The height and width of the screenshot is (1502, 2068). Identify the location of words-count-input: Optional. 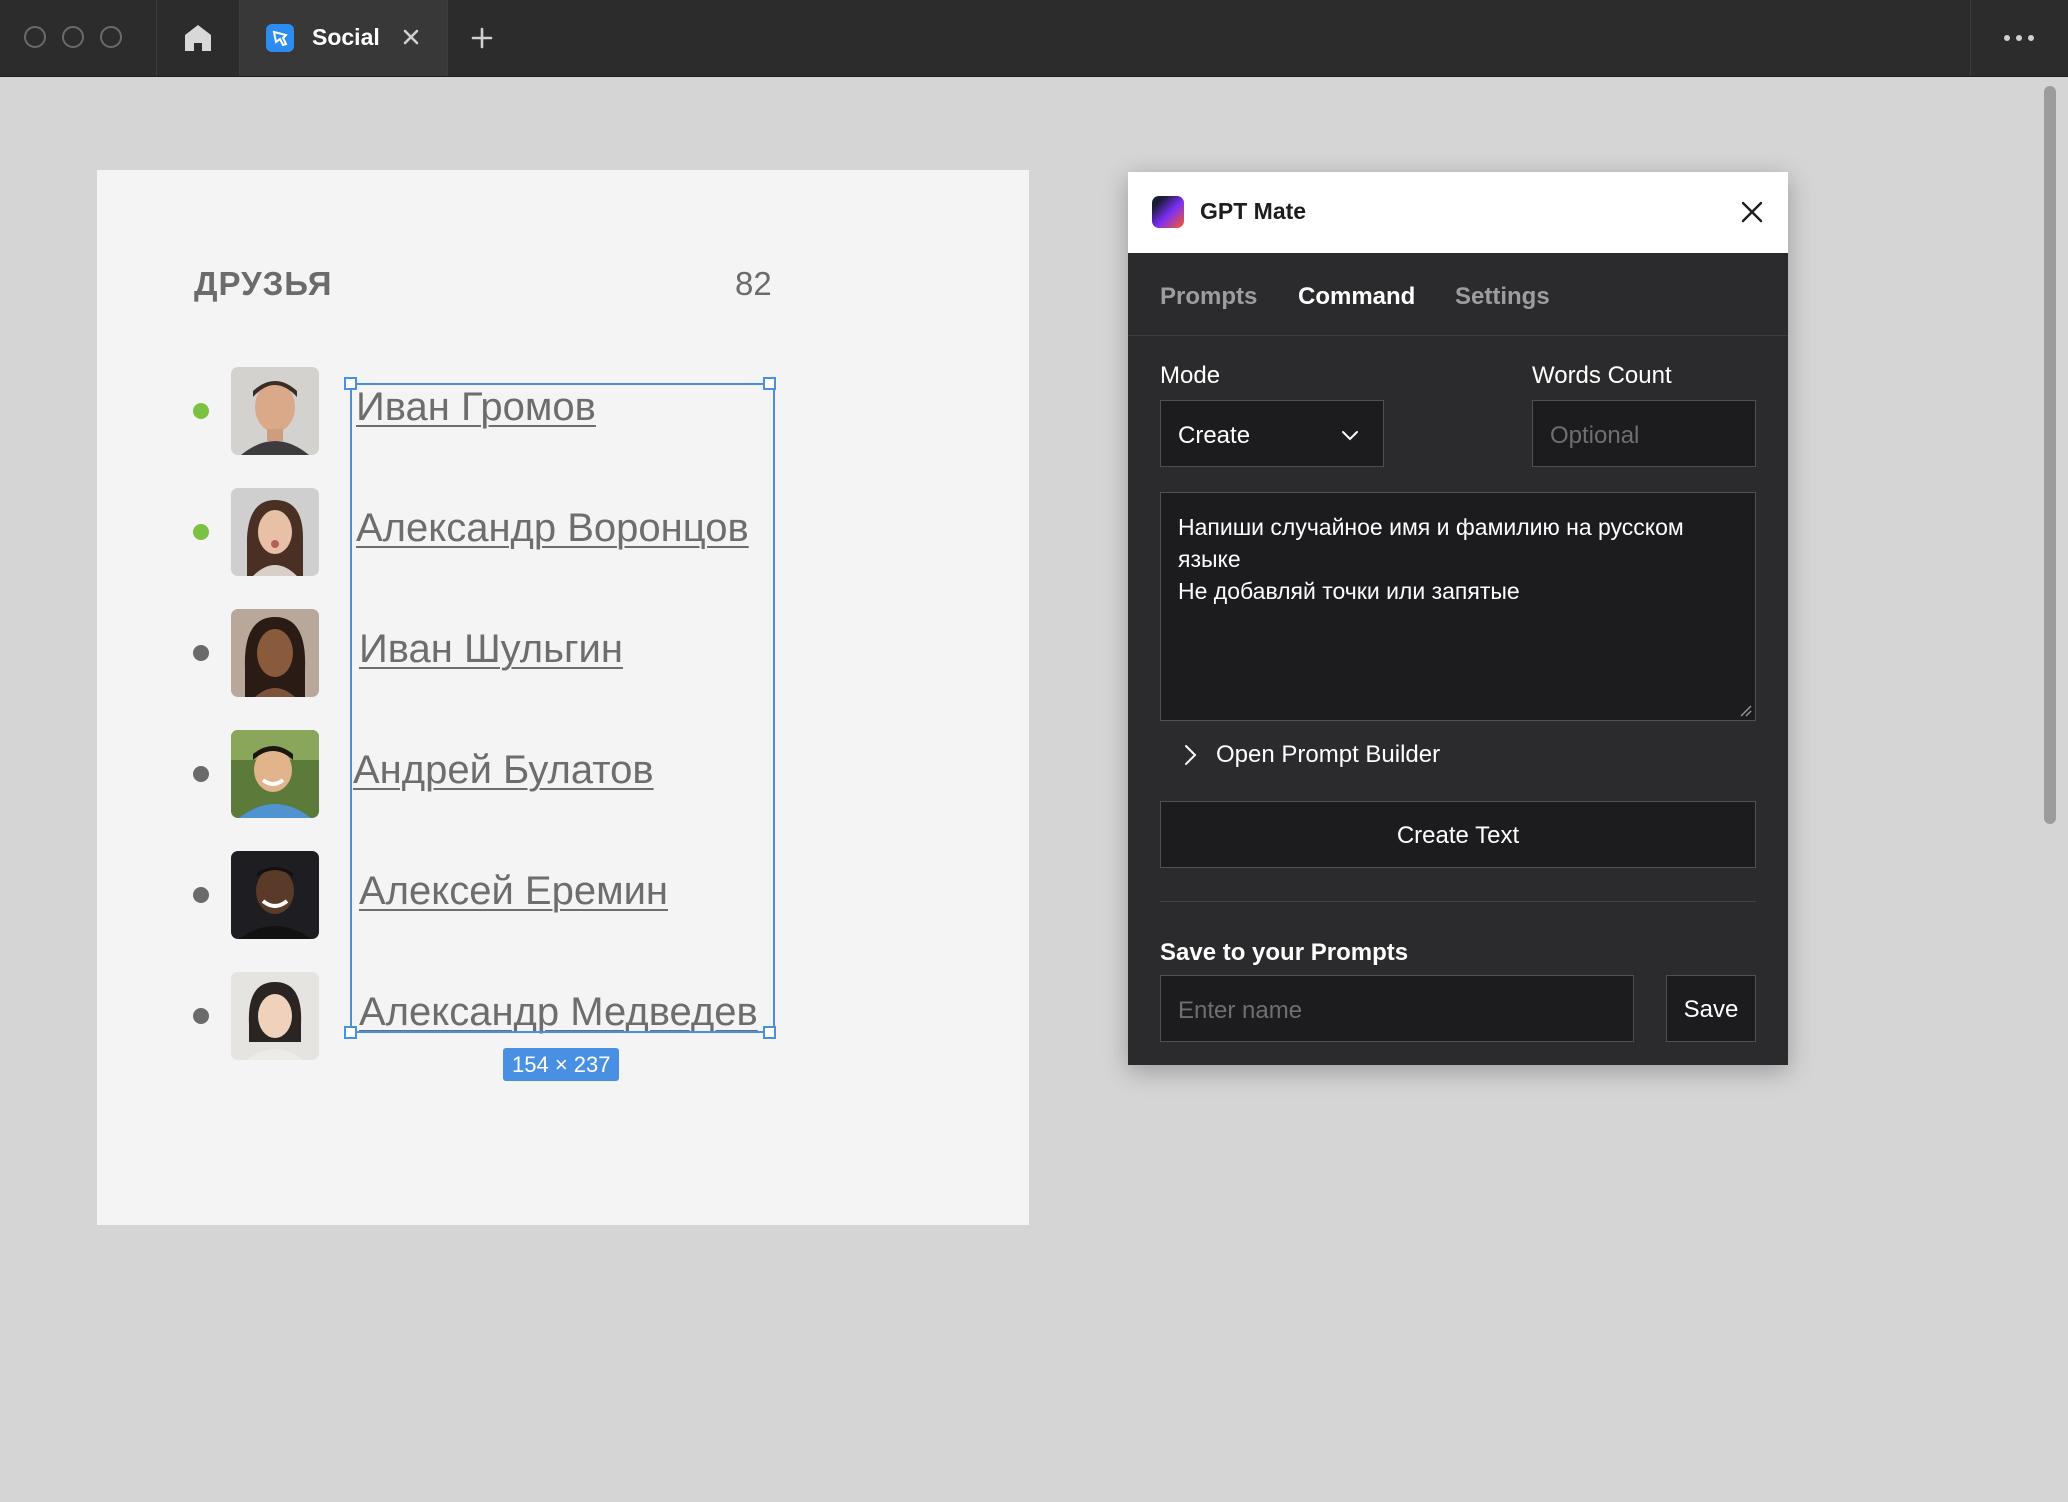
(1644, 433).